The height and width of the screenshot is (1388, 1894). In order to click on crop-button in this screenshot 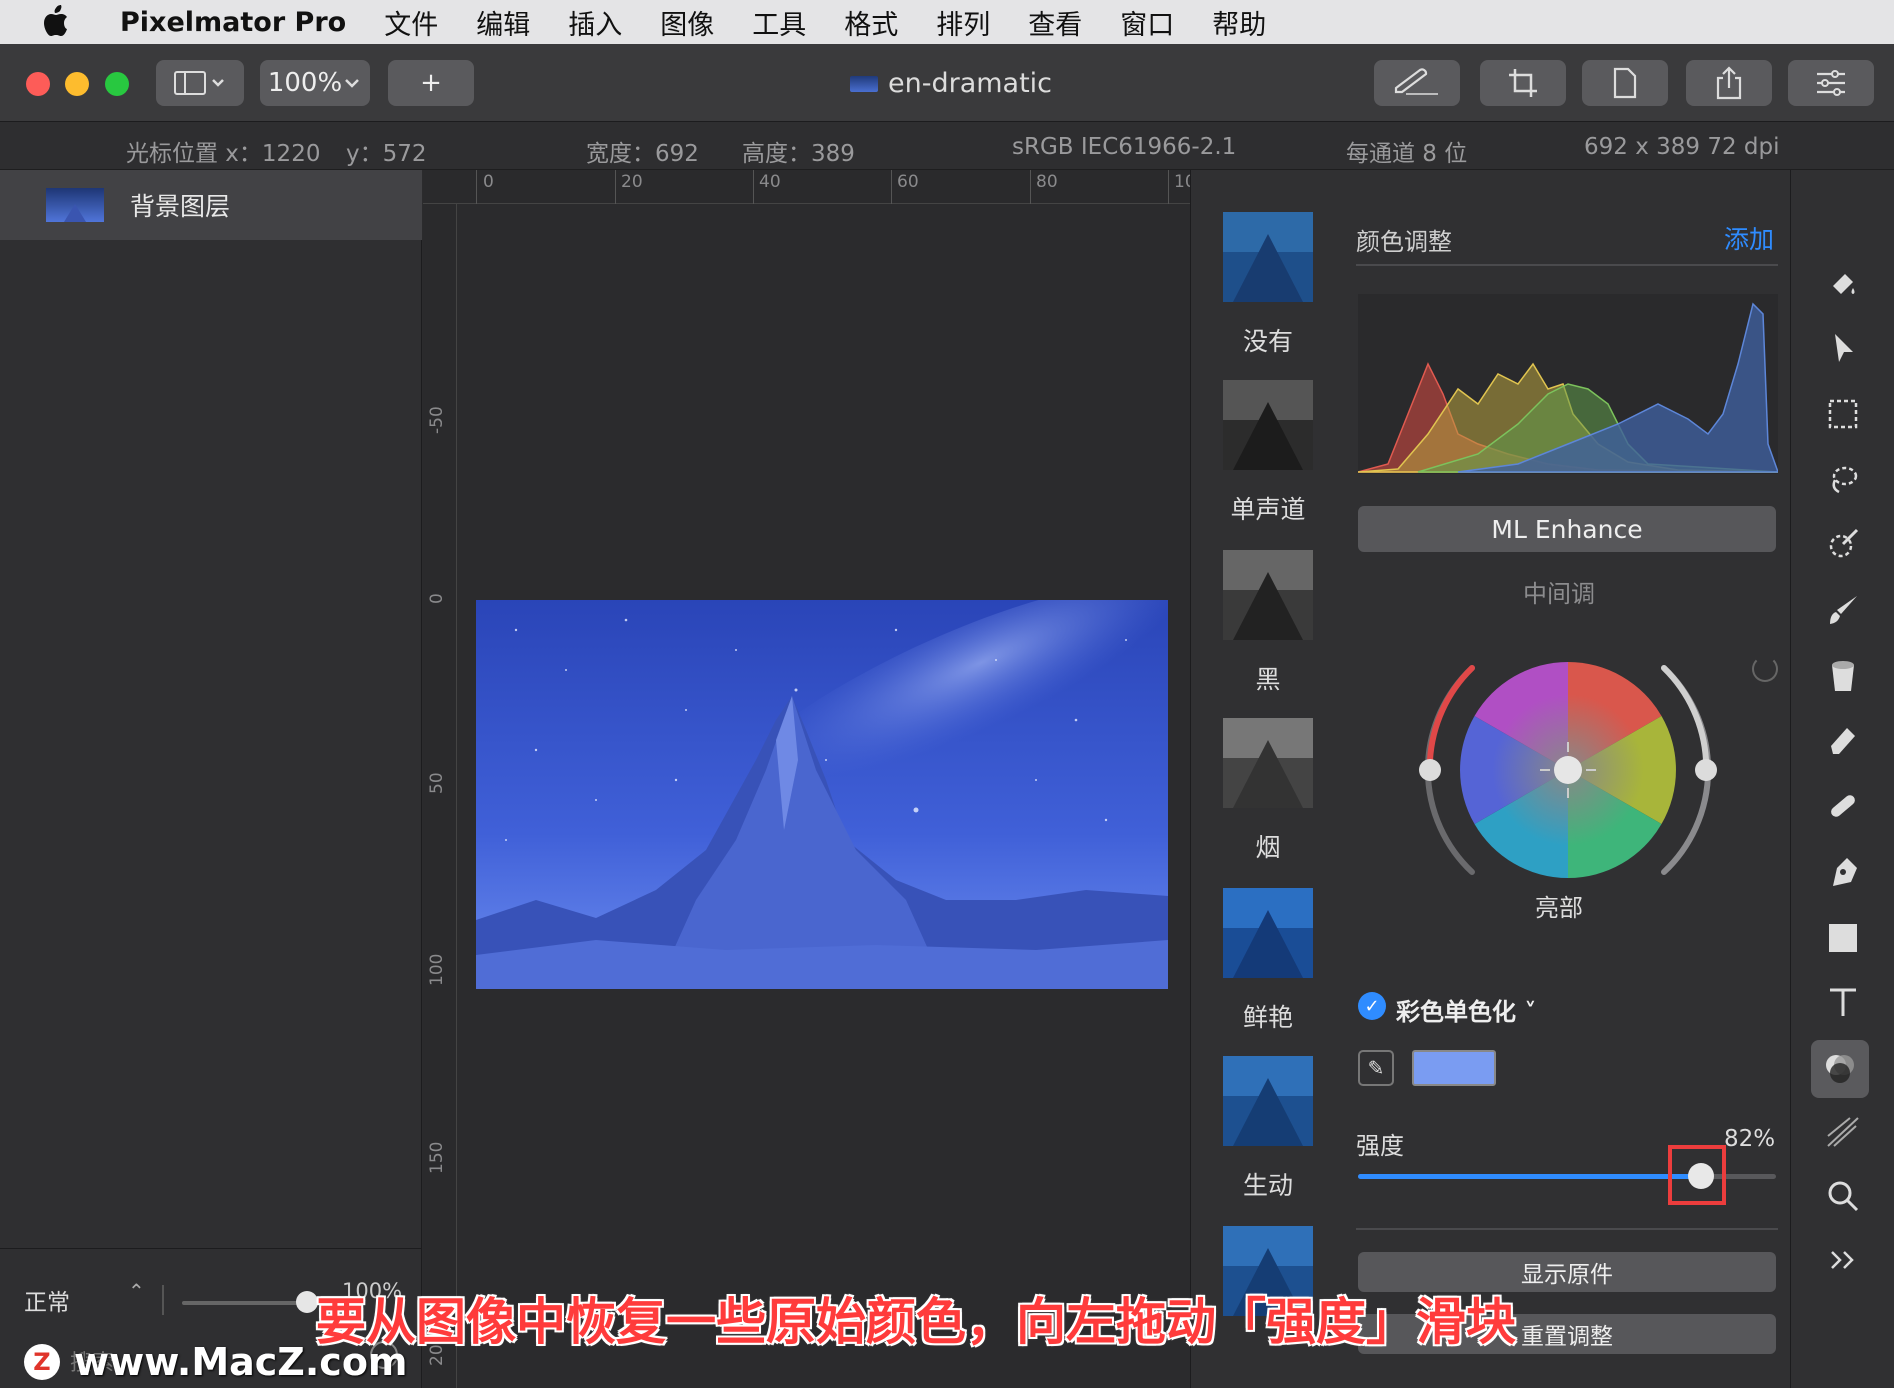, I will do `click(1523, 83)`.